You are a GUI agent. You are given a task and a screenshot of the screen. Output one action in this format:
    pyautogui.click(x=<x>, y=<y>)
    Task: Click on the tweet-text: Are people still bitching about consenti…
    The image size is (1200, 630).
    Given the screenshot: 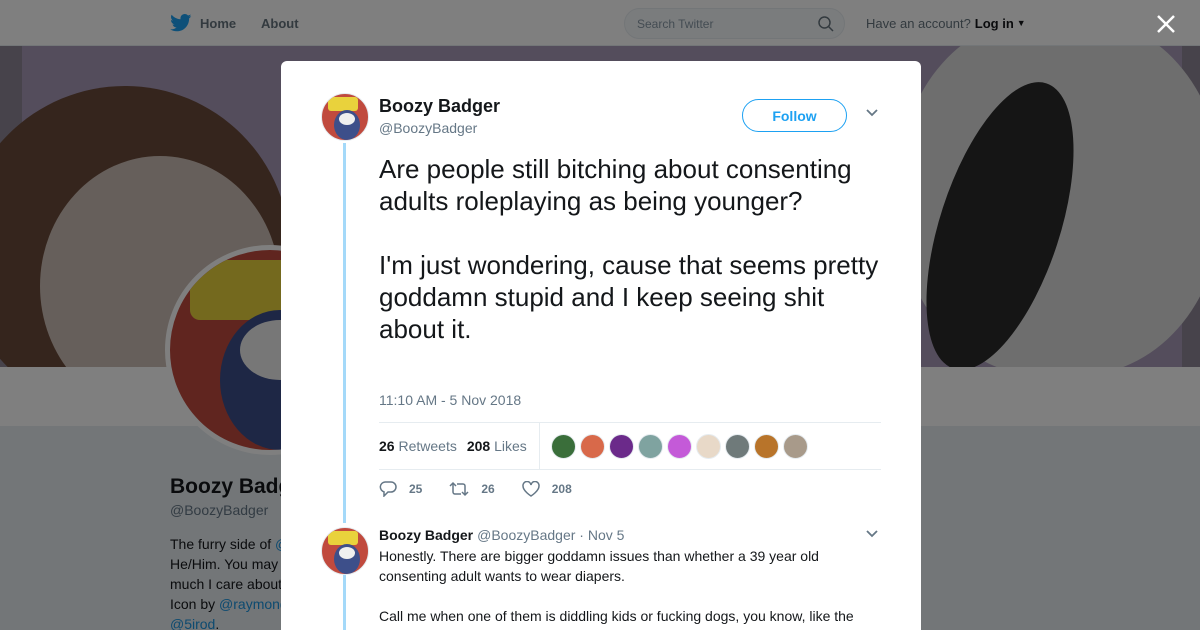 What is the action you would take?
    pyautogui.click(x=629, y=249)
    